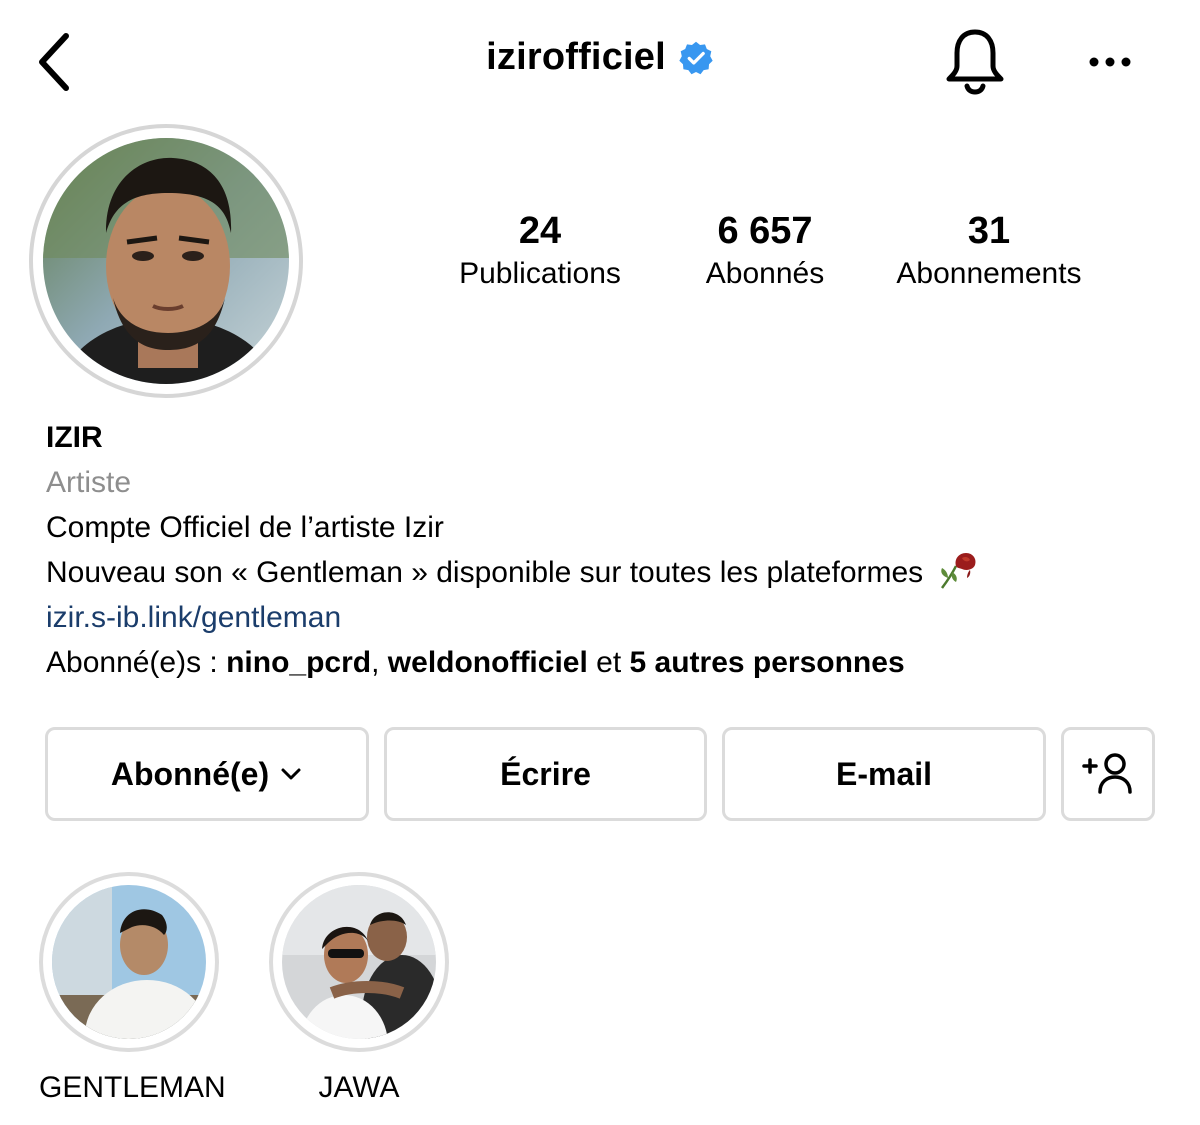  Describe the element at coordinates (132, 1087) in the screenshot. I see `highlight-label: GENTLEMAN` at that location.